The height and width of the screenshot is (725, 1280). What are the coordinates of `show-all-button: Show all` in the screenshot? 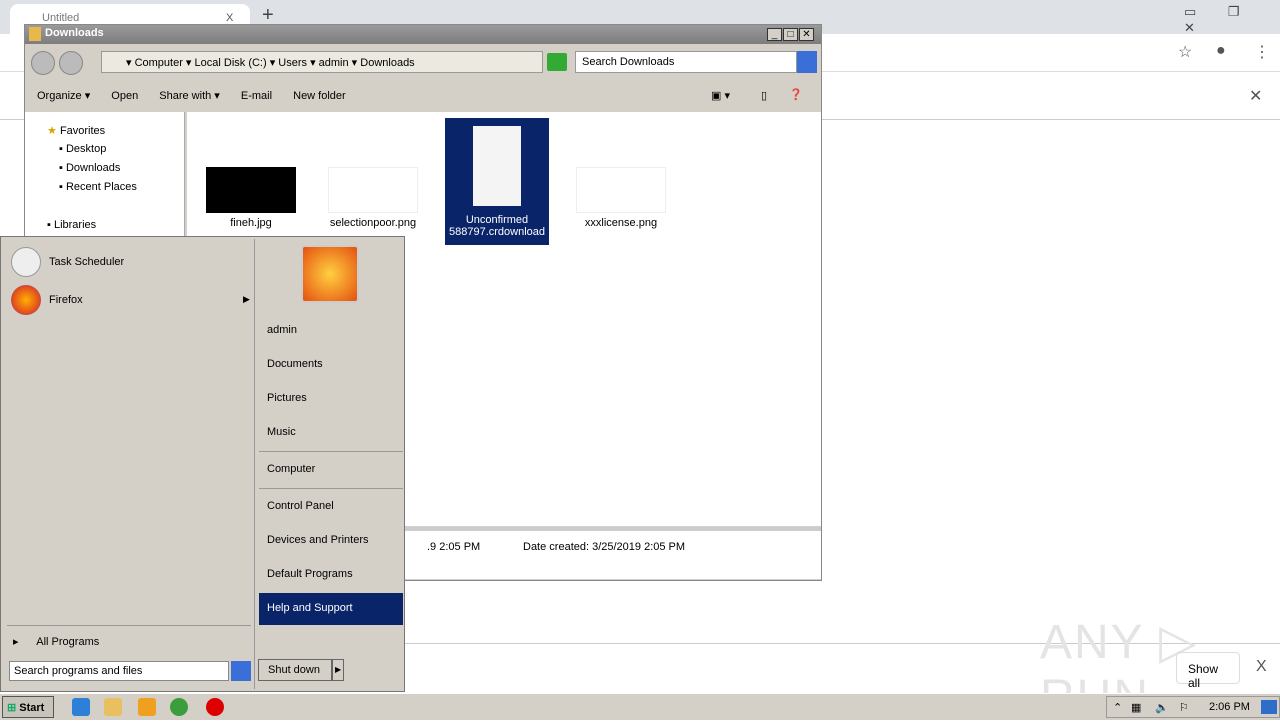 It's located at (1208, 671).